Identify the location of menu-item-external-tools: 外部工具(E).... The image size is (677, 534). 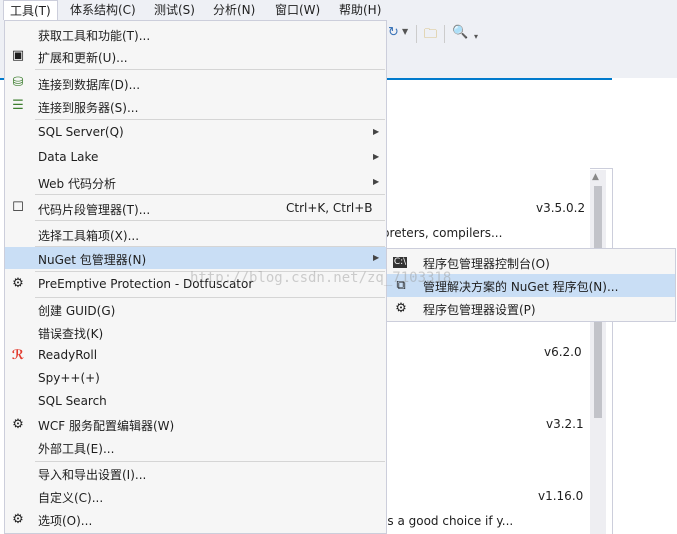
(195, 447).